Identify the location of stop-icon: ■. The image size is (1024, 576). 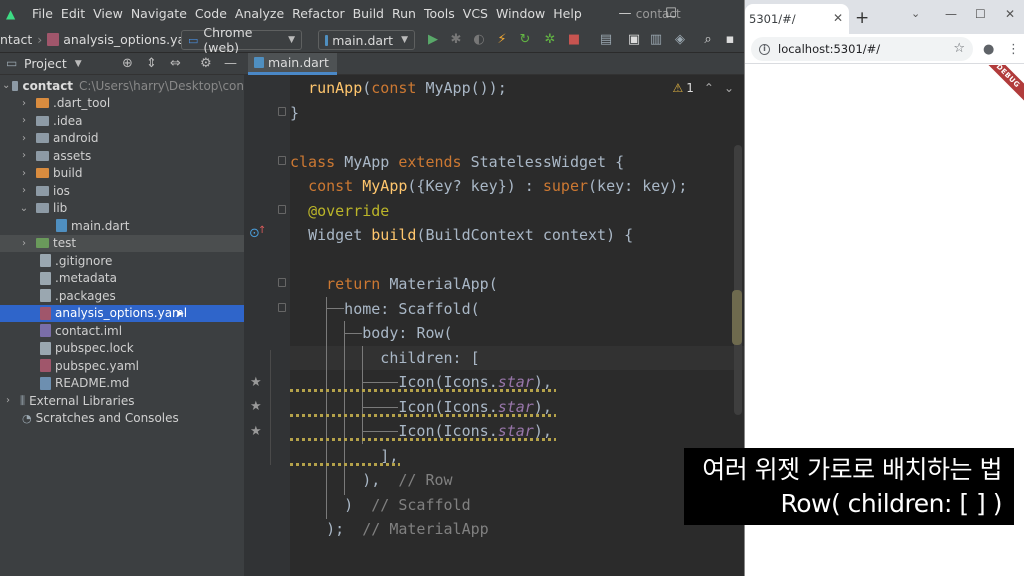
(574, 40).